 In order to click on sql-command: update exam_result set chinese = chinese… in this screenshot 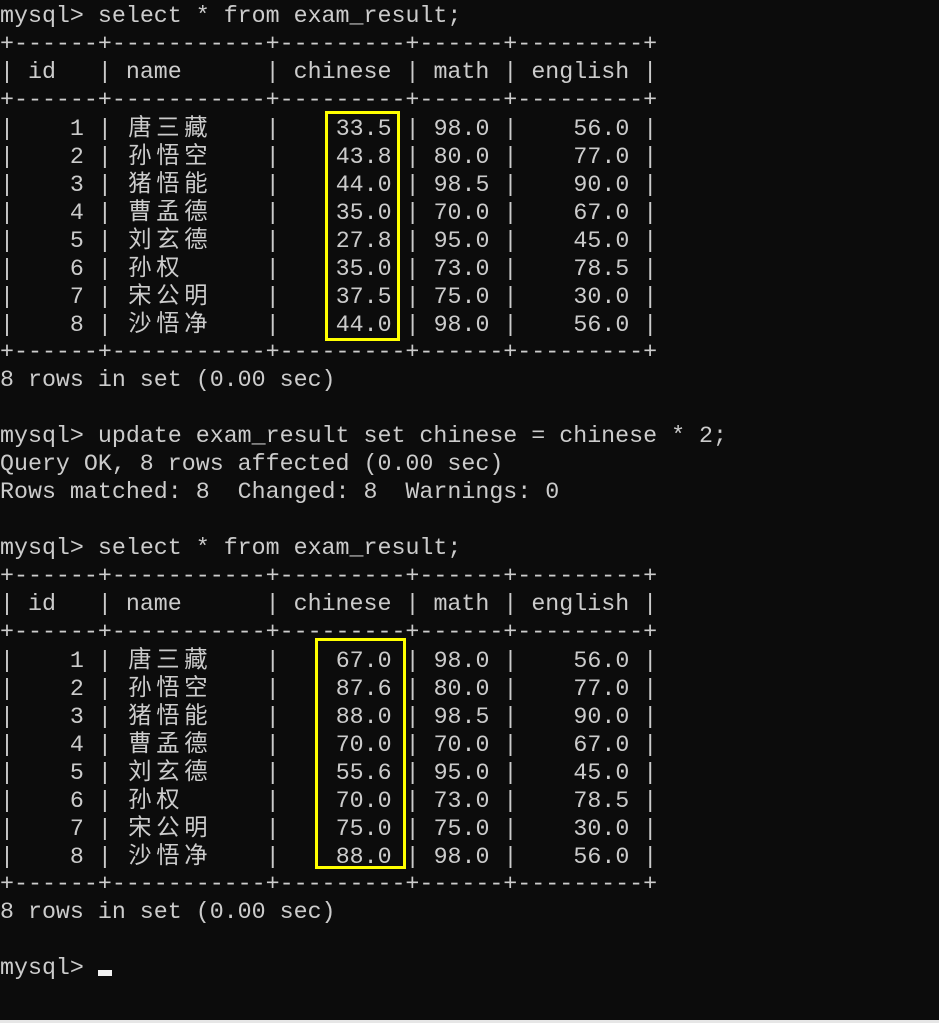, I will do `click(412, 436)`.